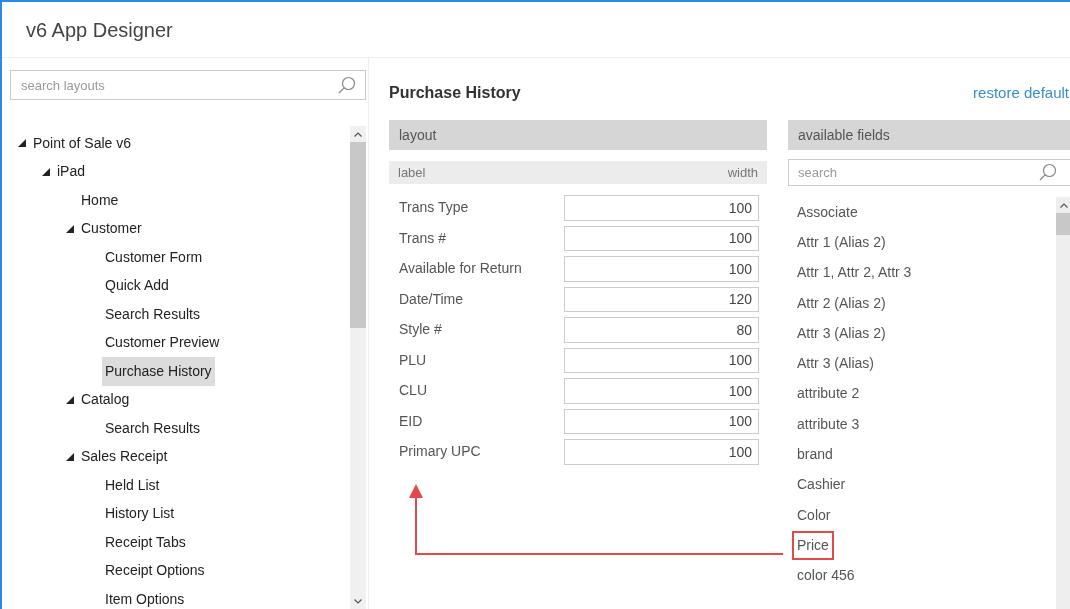 The image size is (1070, 609). What do you see at coordinates (929, 135) in the screenshot?
I see `section-header: available fields` at bounding box center [929, 135].